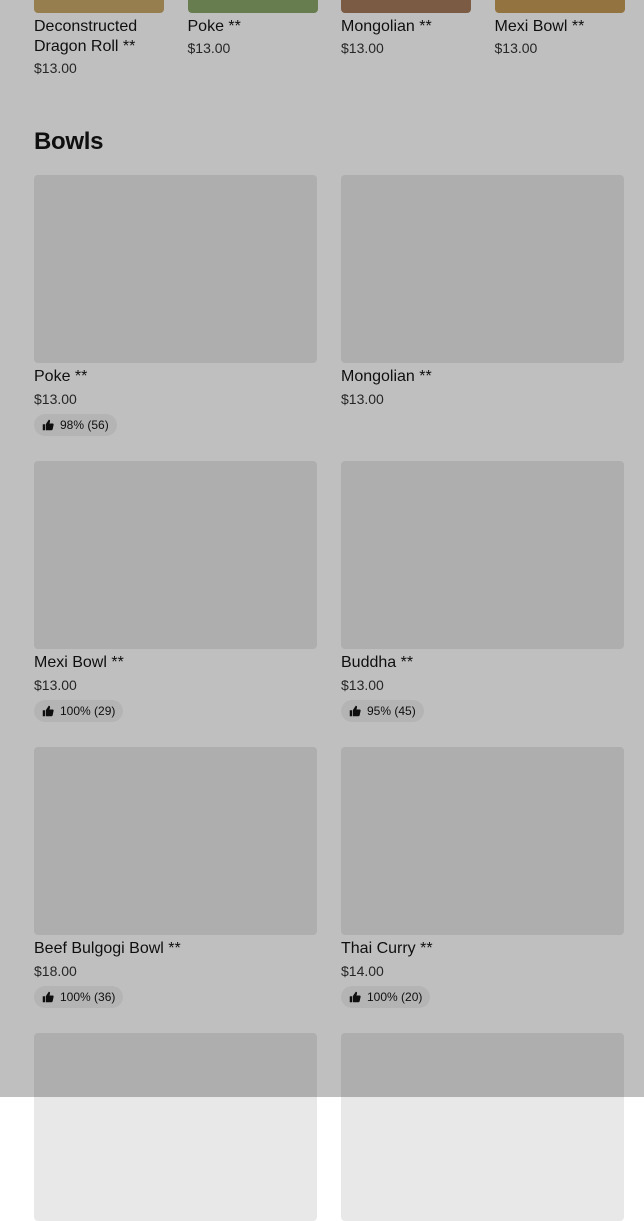 The image size is (644, 1221). What do you see at coordinates (84, 425) in the screenshot?
I see `rating-text: 98% (56)` at bounding box center [84, 425].